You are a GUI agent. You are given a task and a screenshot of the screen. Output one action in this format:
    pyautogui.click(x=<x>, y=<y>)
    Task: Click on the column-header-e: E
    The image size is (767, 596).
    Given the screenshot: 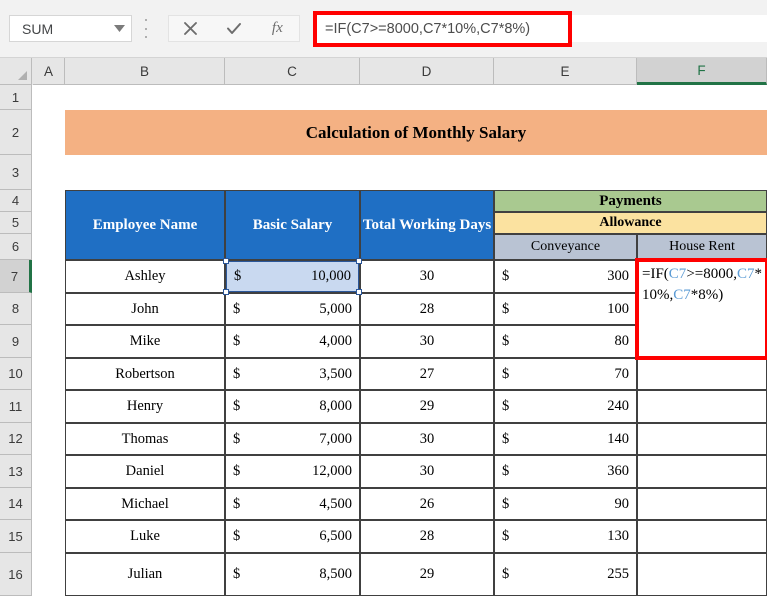 What is the action you would take?
    pyautogui.click(x=565, y=71)
    